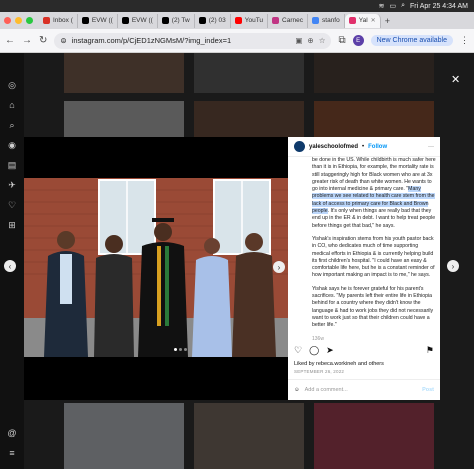 The image size is (474, 469). I want to click on tab-title: Inbox (, so click(63, 20).